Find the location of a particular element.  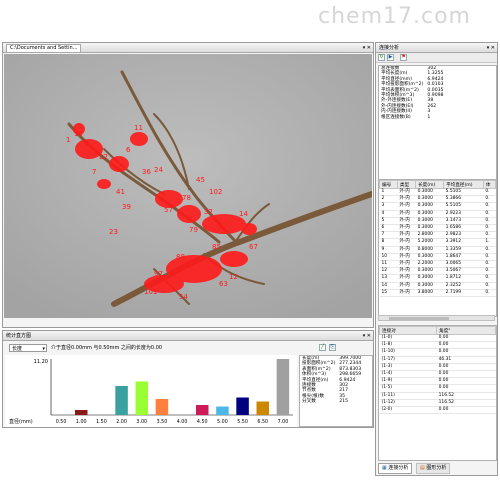

svg-text: 14 is located at coordinates (243, 214).